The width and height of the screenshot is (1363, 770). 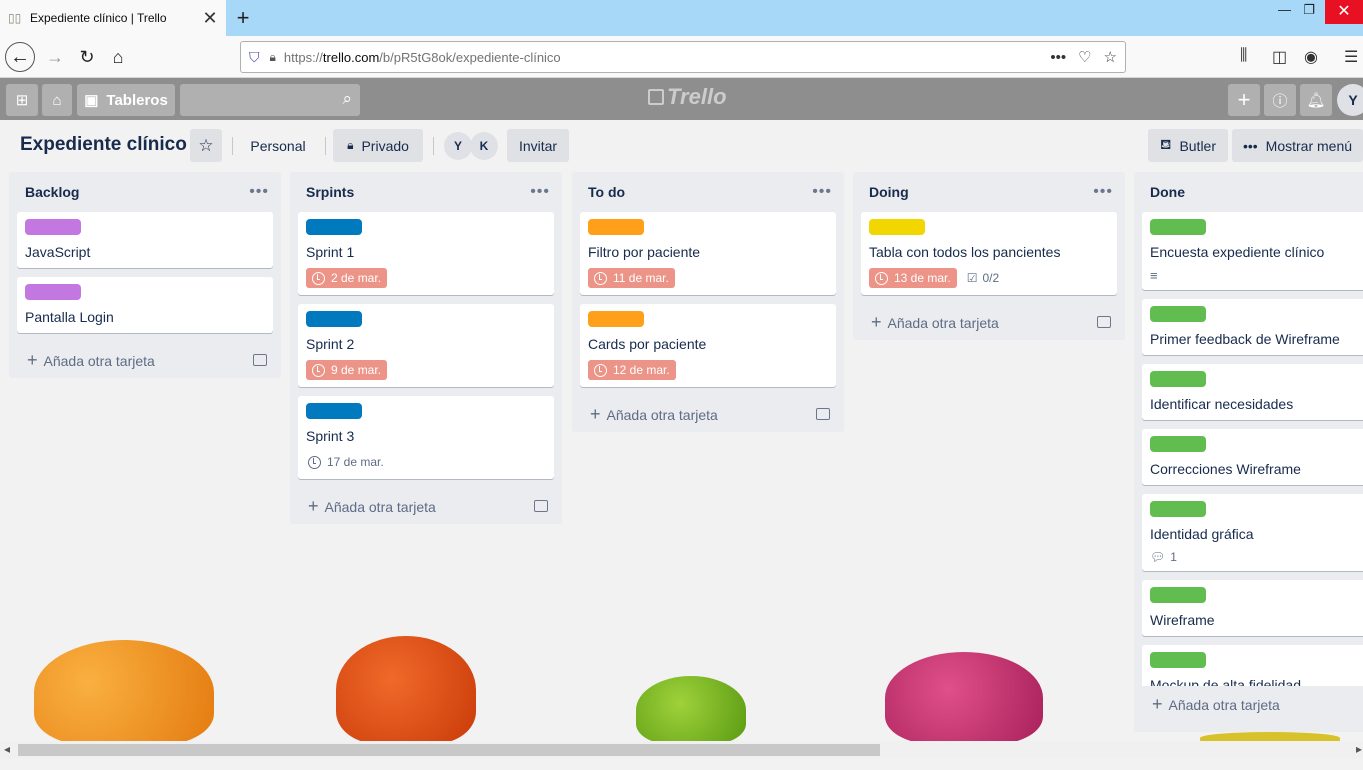 I want to click on butler-button: ⛾ Butler, so click(x=1188, y=145).